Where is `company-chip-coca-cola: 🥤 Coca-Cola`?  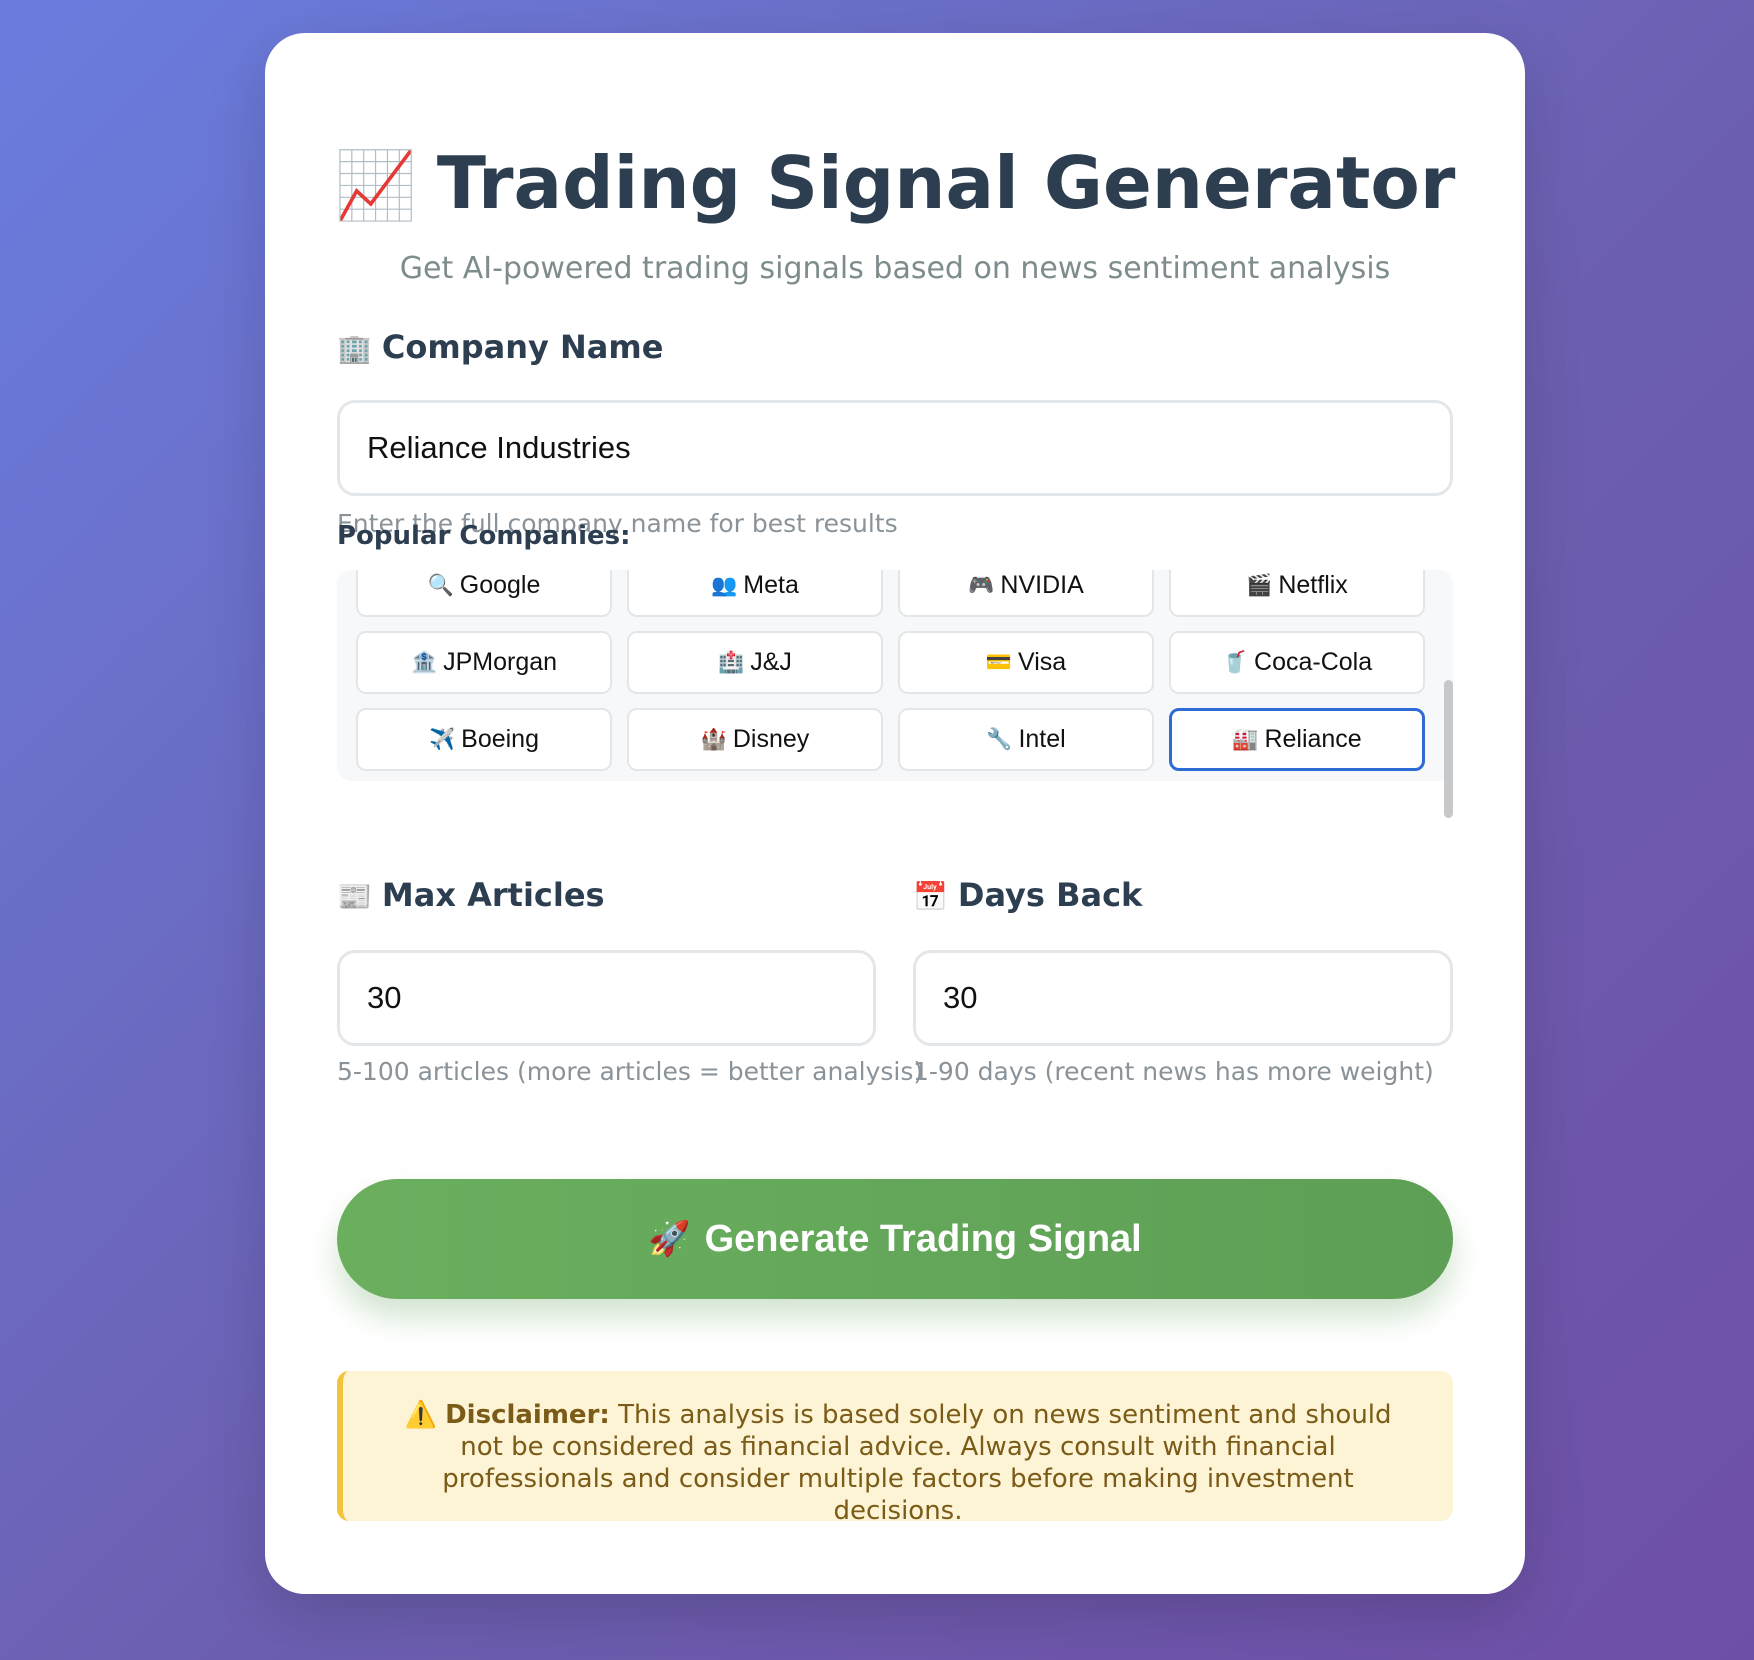
company-chip-coca-cola: 🥤 Coca-Cola is located at coordinates (1297, 662).